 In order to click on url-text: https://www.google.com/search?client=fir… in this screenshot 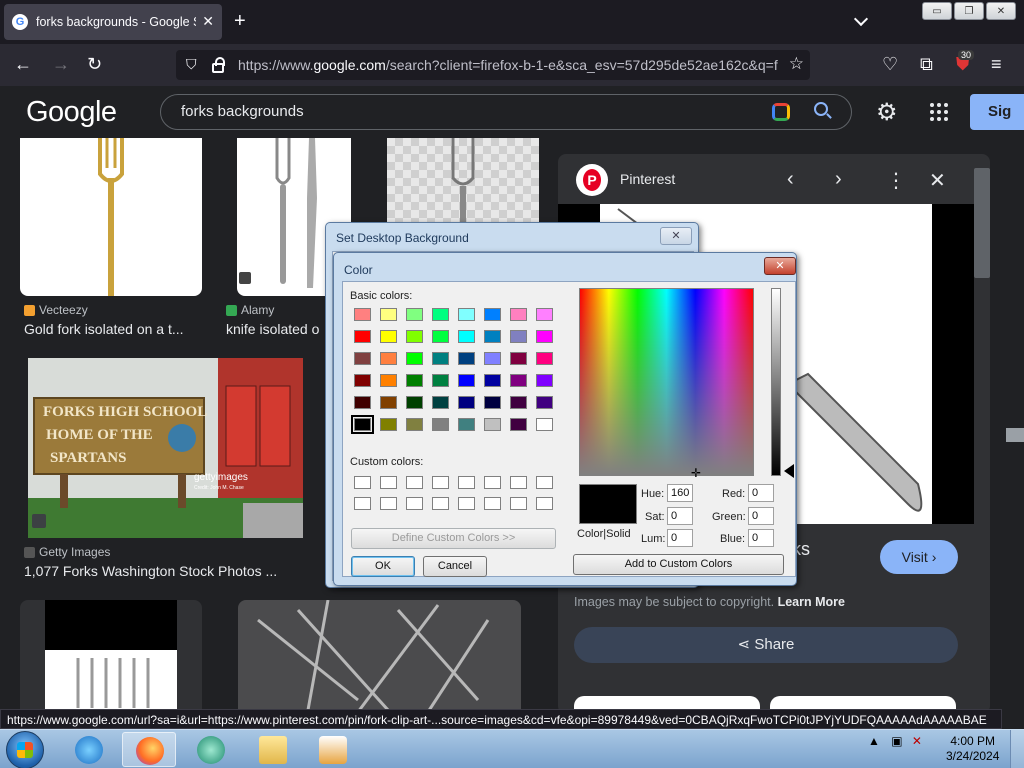, I will do `click(508, 65)`.